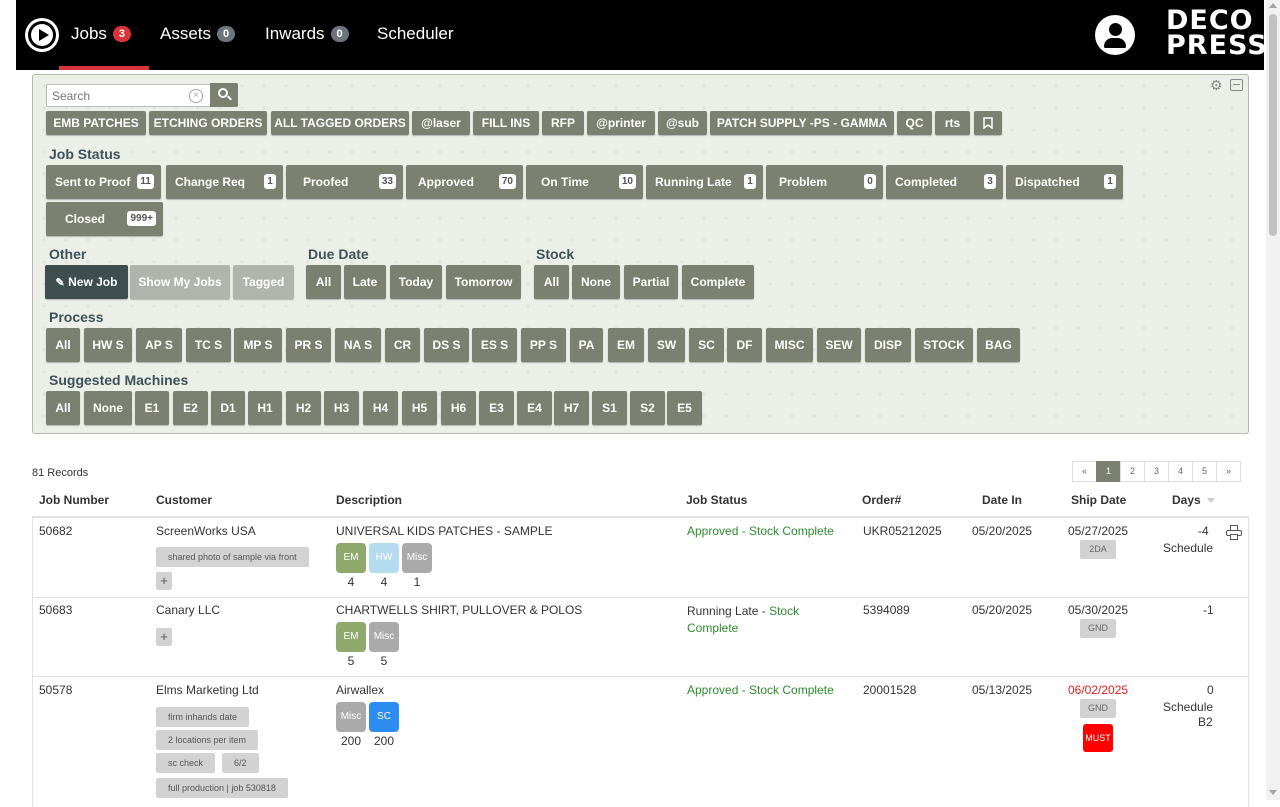 The height and width of the screenshot is (807, 1280). What do you see at coordinates (563, 123) in the screenshot?
I see `saved-filter-rfp: RFP` at bounding box center [563, 123].